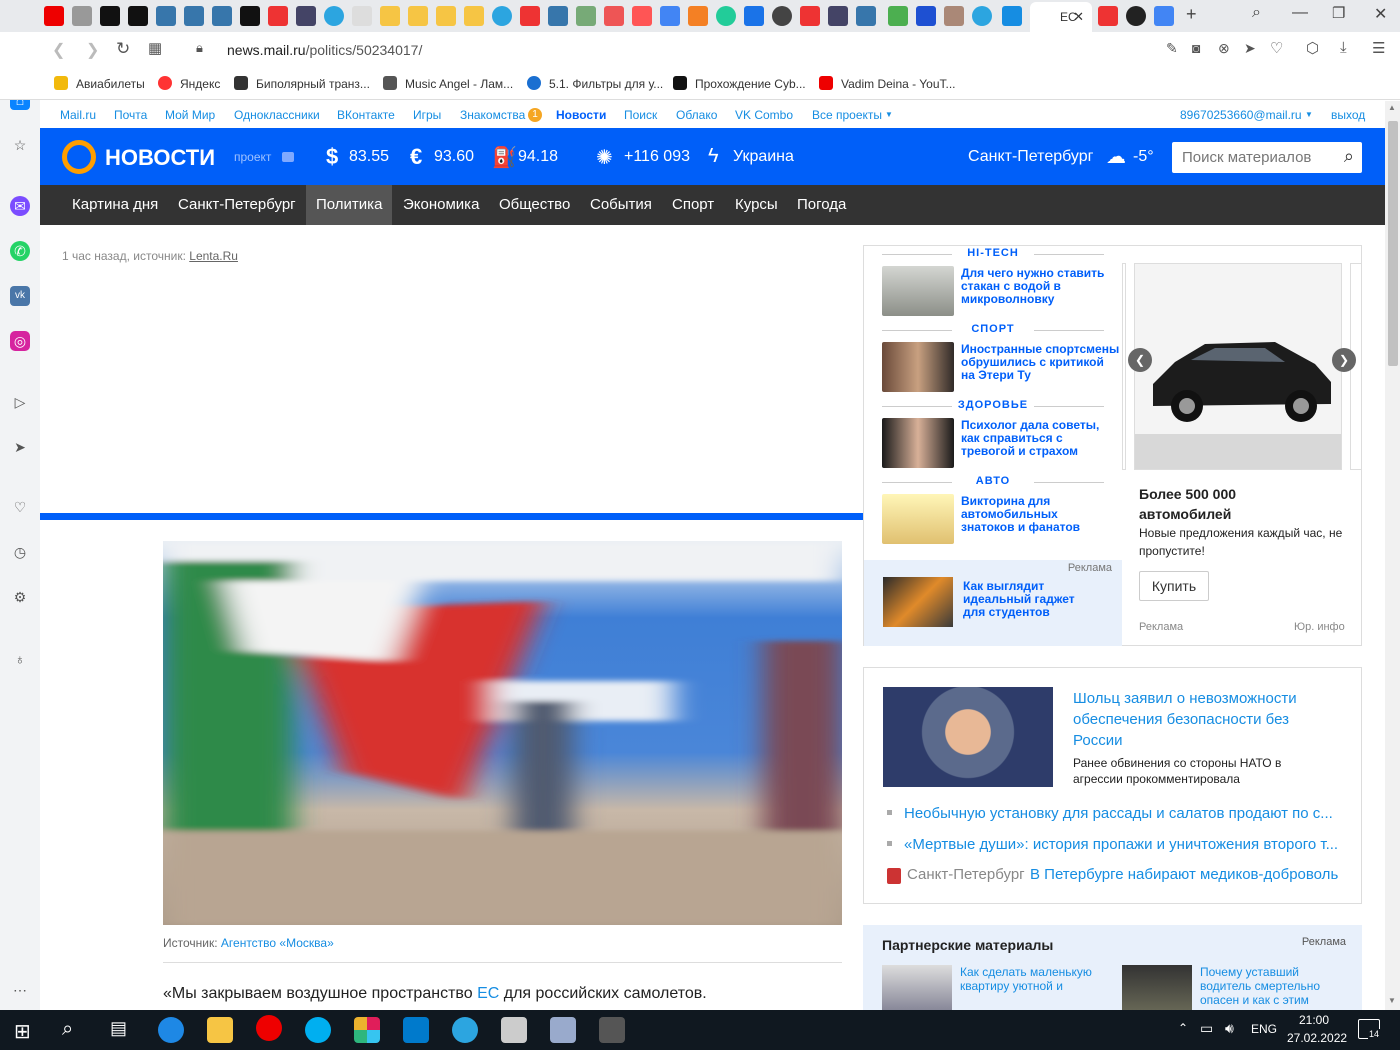  I want to click on clock-time: 21:00, so click(1314, 1020).